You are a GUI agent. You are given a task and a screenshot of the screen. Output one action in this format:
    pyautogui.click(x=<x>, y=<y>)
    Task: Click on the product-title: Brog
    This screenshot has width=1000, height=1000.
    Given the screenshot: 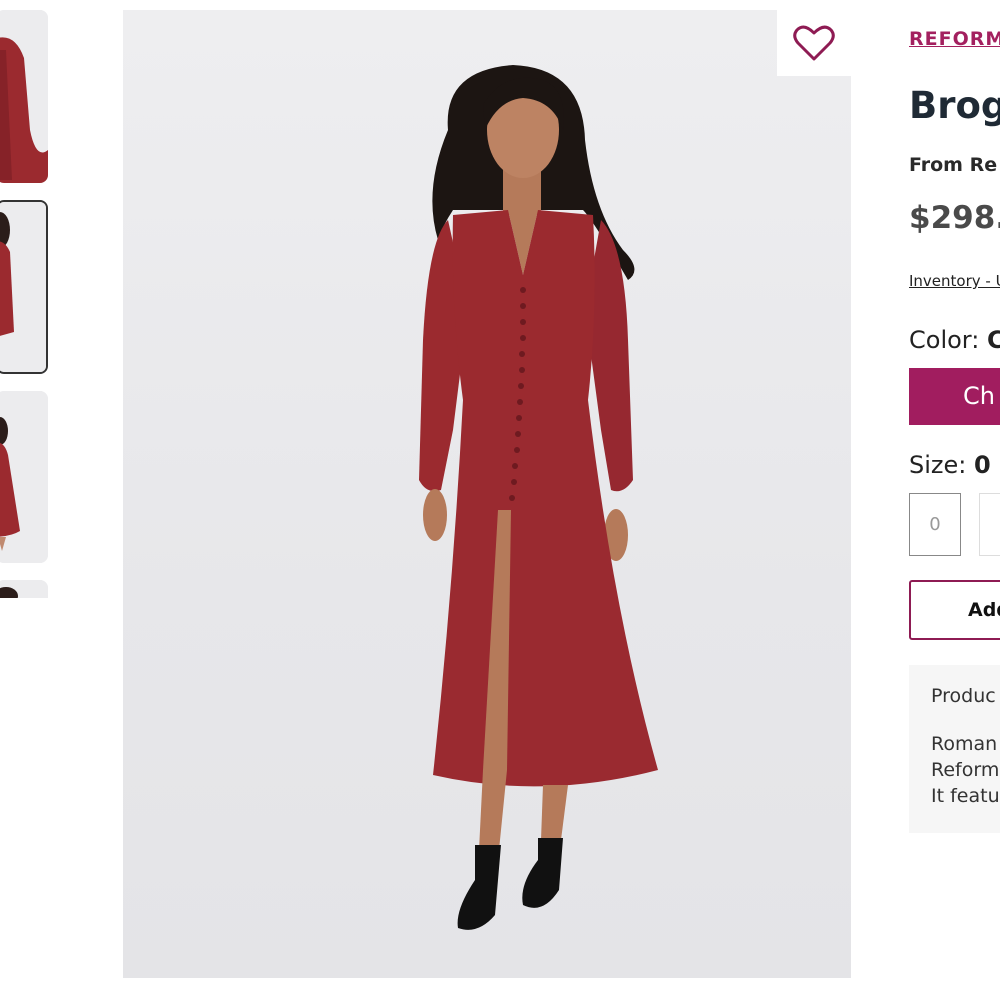 What is the action you would take?
    pyautogui.click(x=954, y=105)
    